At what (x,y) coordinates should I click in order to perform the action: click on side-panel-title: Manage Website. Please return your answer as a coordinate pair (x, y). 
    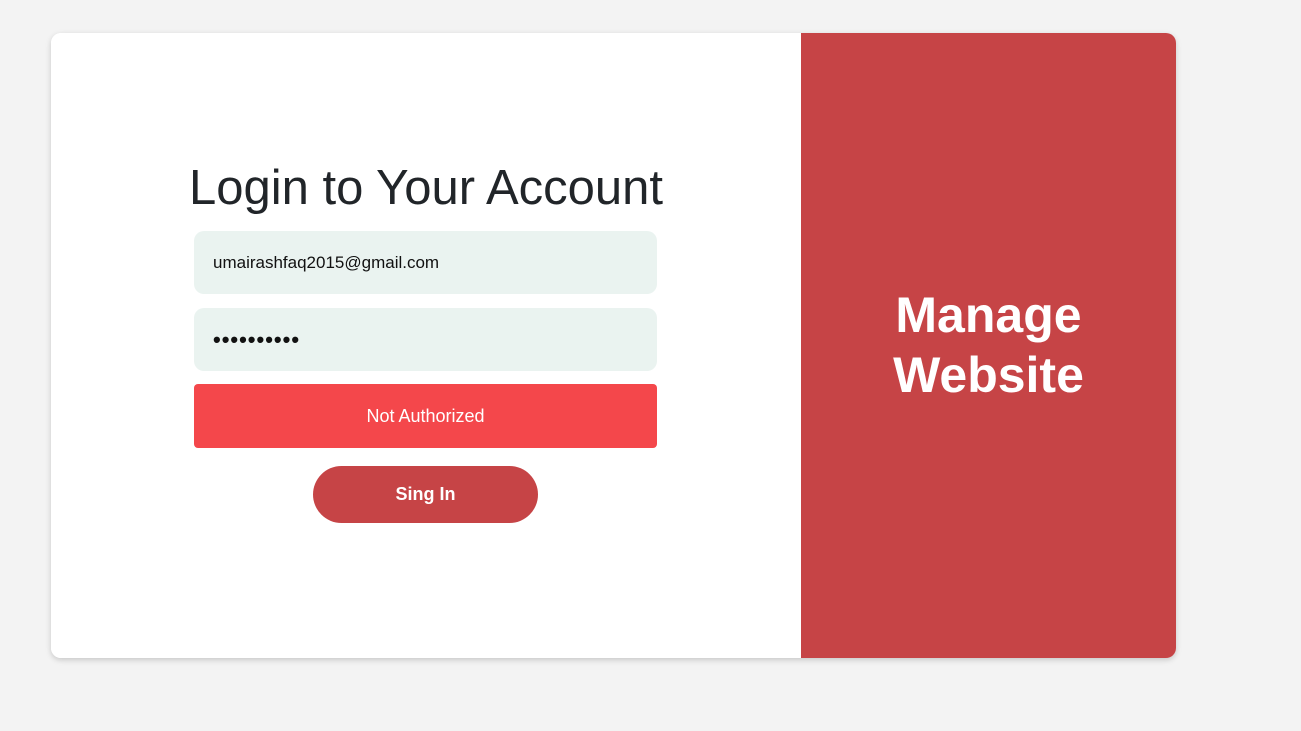
    Looking at the image, I should click on (988, 345).